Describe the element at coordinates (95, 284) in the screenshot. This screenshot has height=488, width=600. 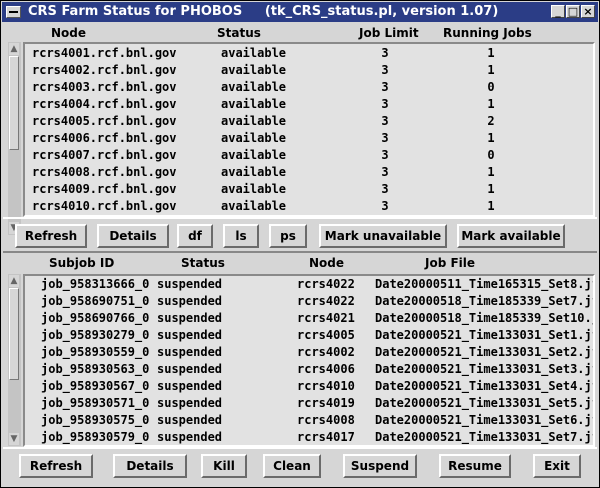
I see `job-id-cell: job_958313666_0` at that location.